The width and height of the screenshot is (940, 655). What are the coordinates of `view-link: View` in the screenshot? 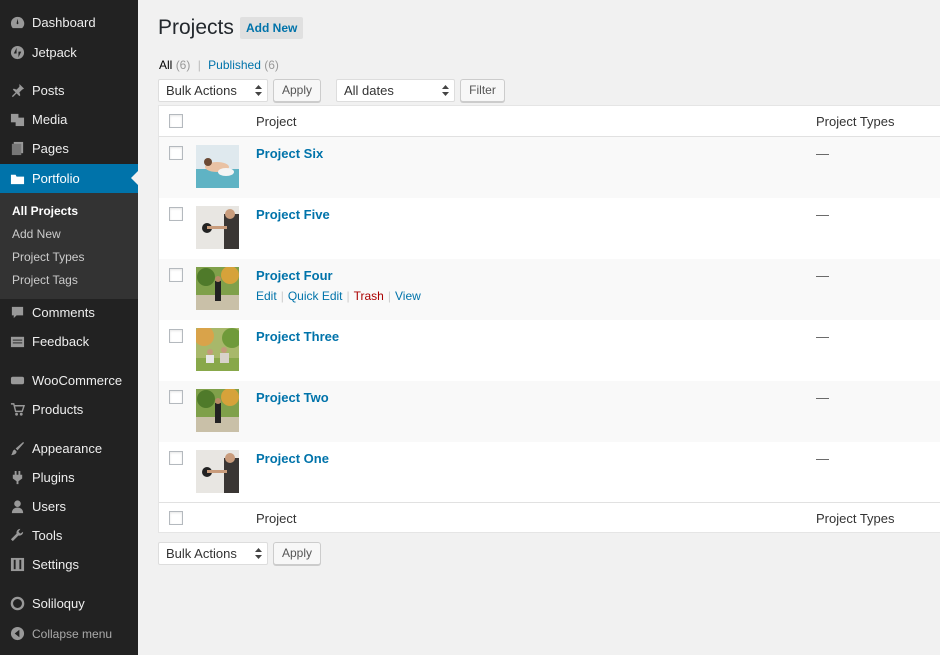 It's located at (408, 296).